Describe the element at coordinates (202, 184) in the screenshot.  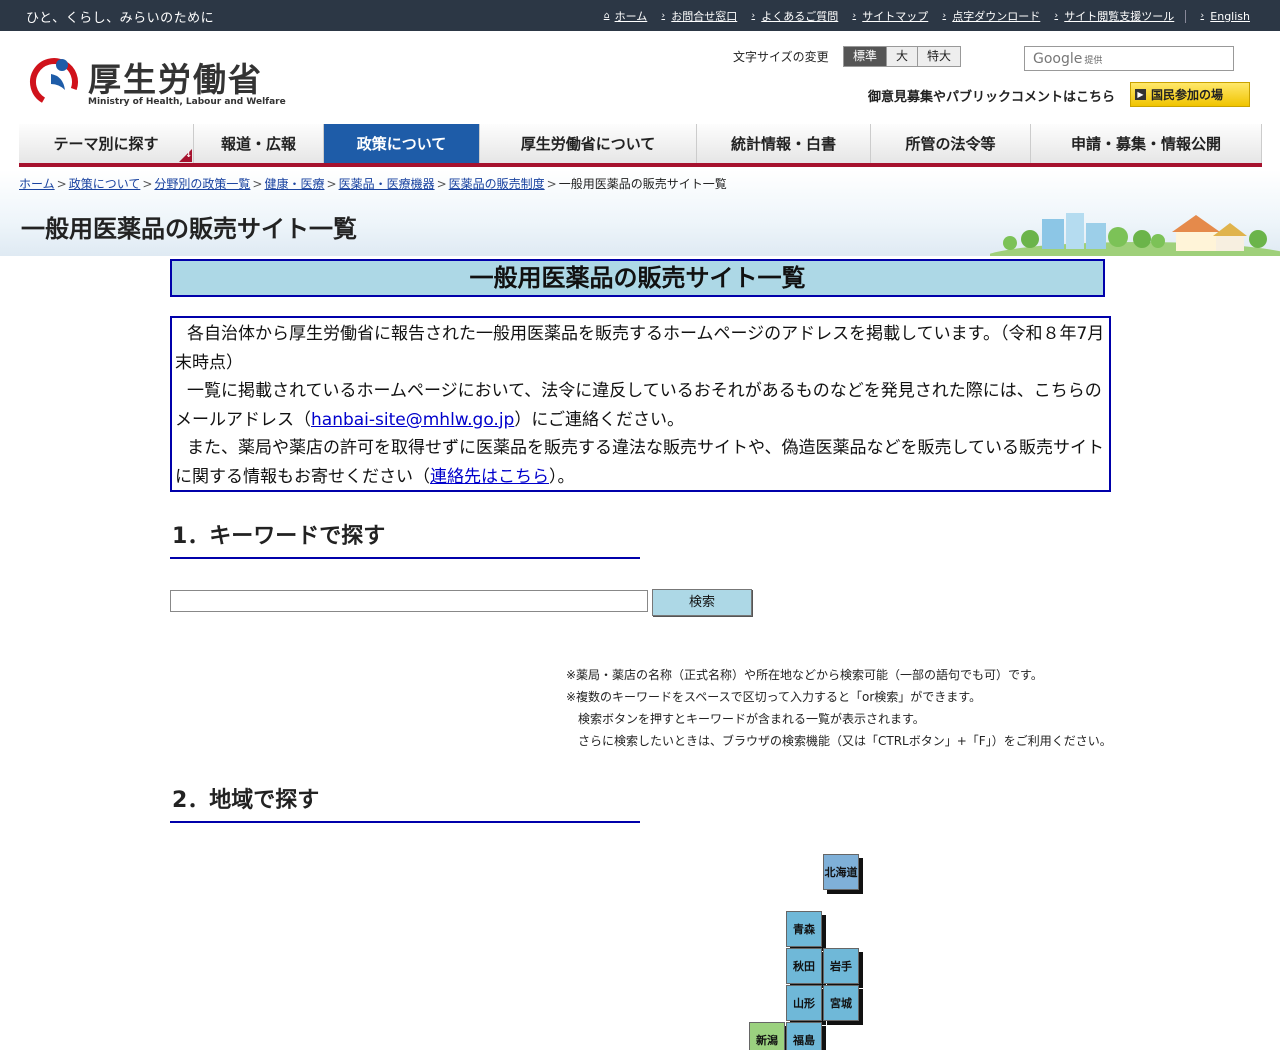
I see `breadcrumb-link: 分野別の政策一覧` at that location.